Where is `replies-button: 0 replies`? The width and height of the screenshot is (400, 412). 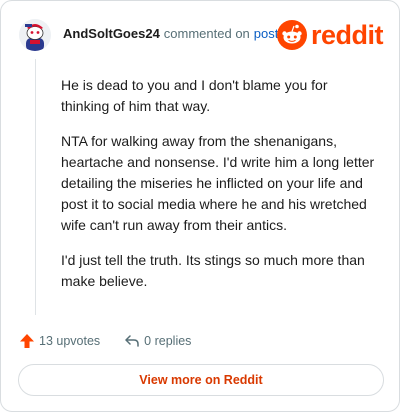 replies-button: 0 replies is located at coordinates (157, 341).